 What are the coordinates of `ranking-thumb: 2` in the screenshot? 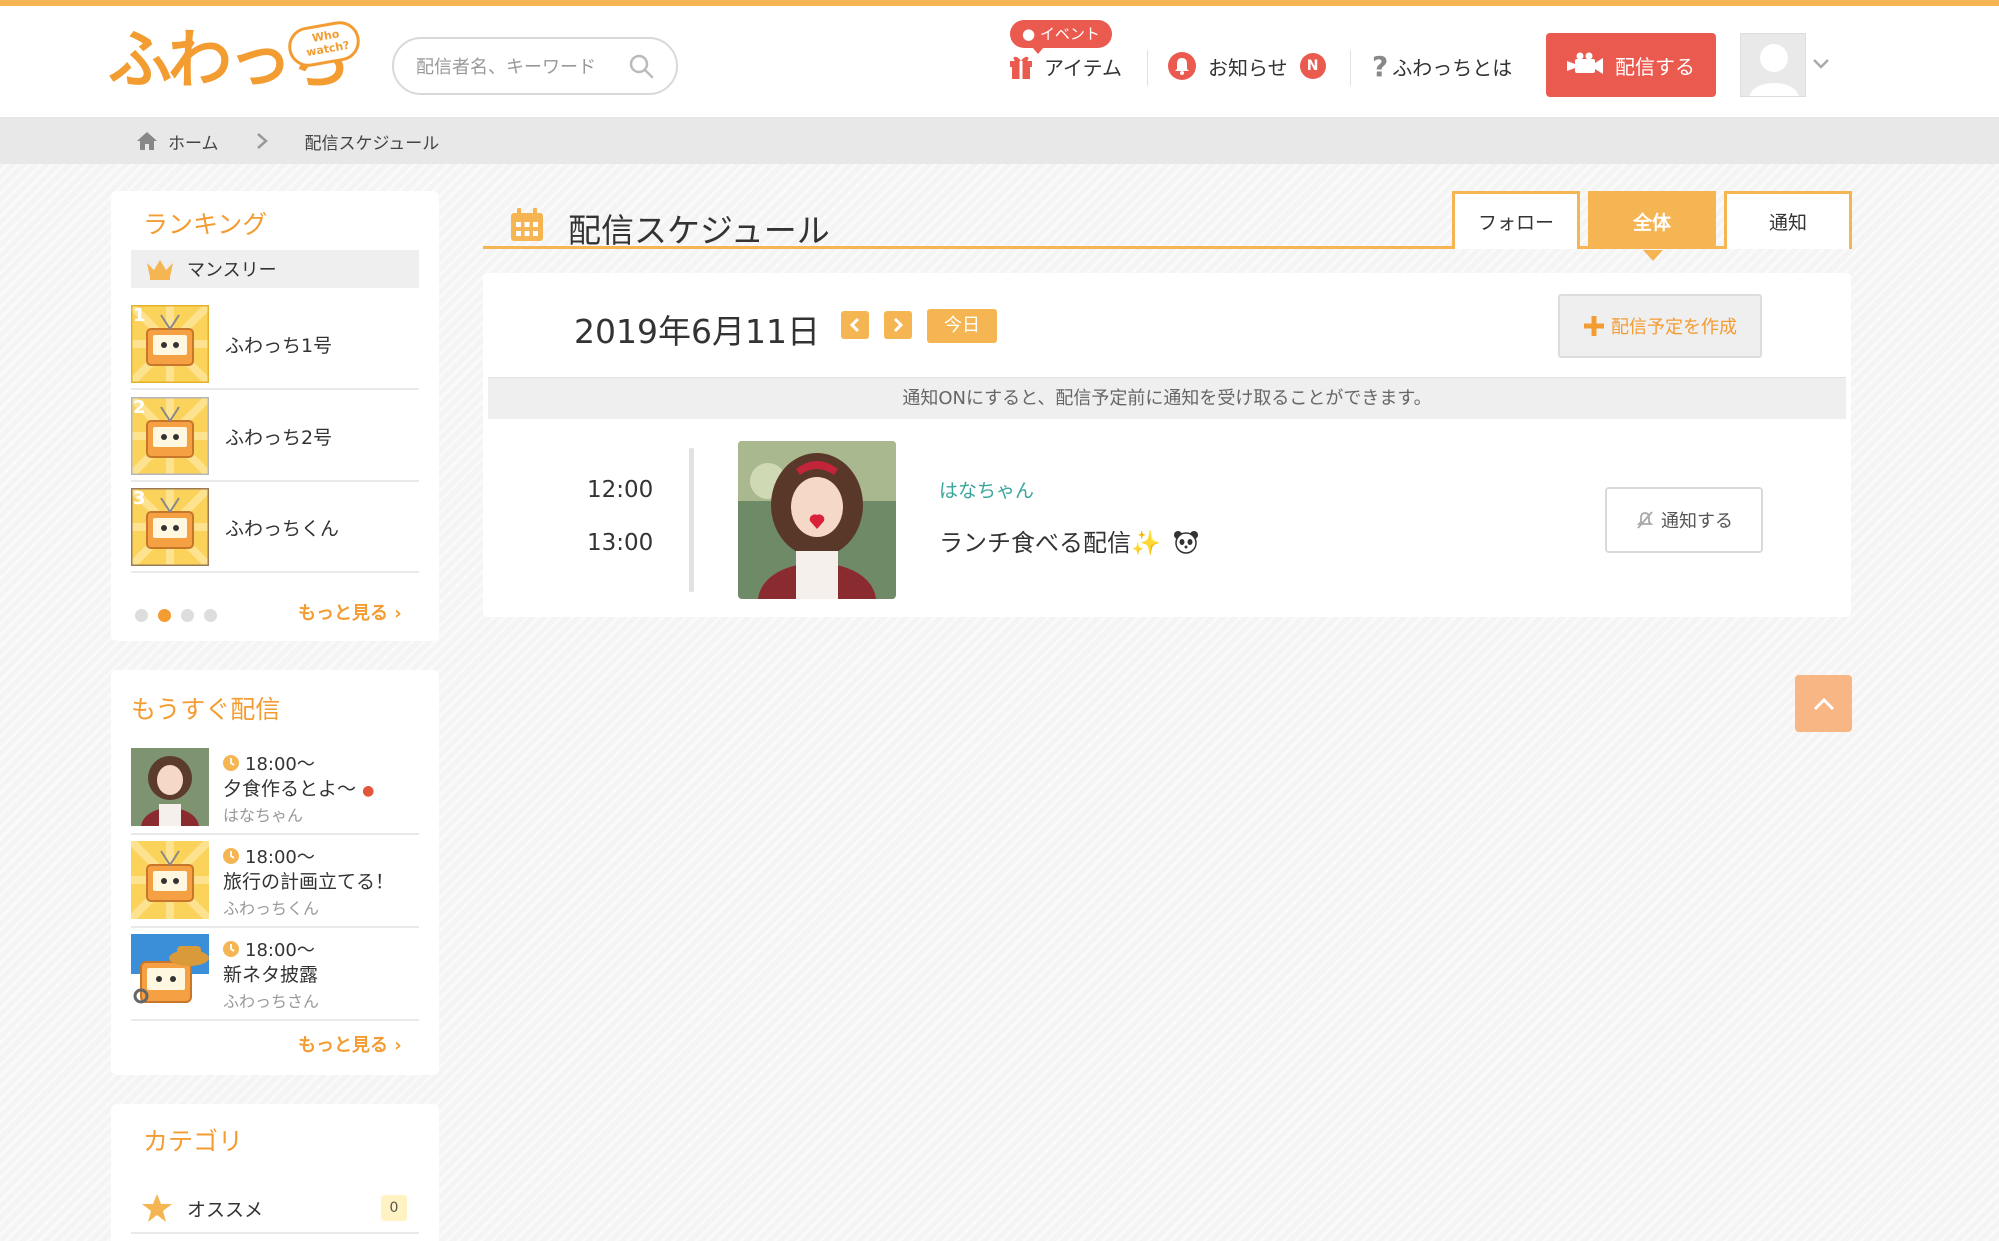 It's located at (170, 436).